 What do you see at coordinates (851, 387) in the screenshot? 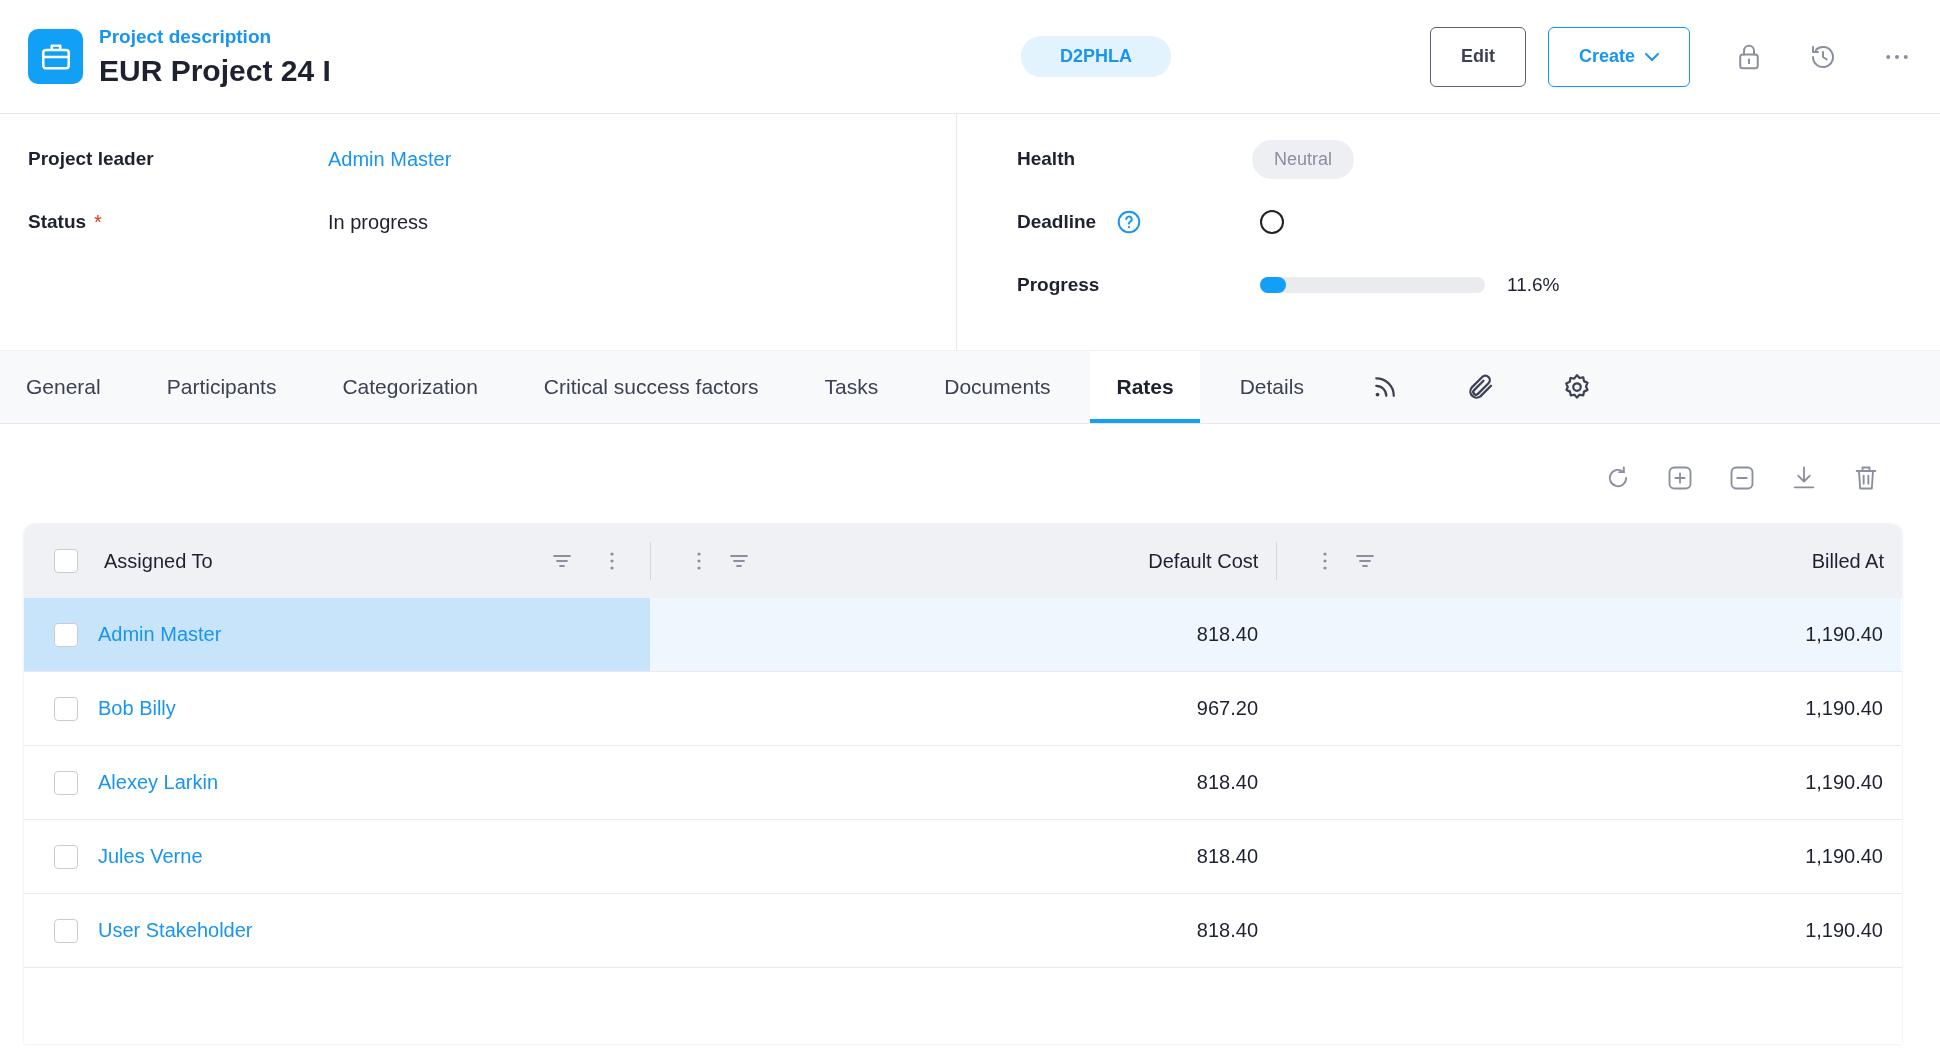
I see `tab: Tasks` at bounding box center [851, 387].